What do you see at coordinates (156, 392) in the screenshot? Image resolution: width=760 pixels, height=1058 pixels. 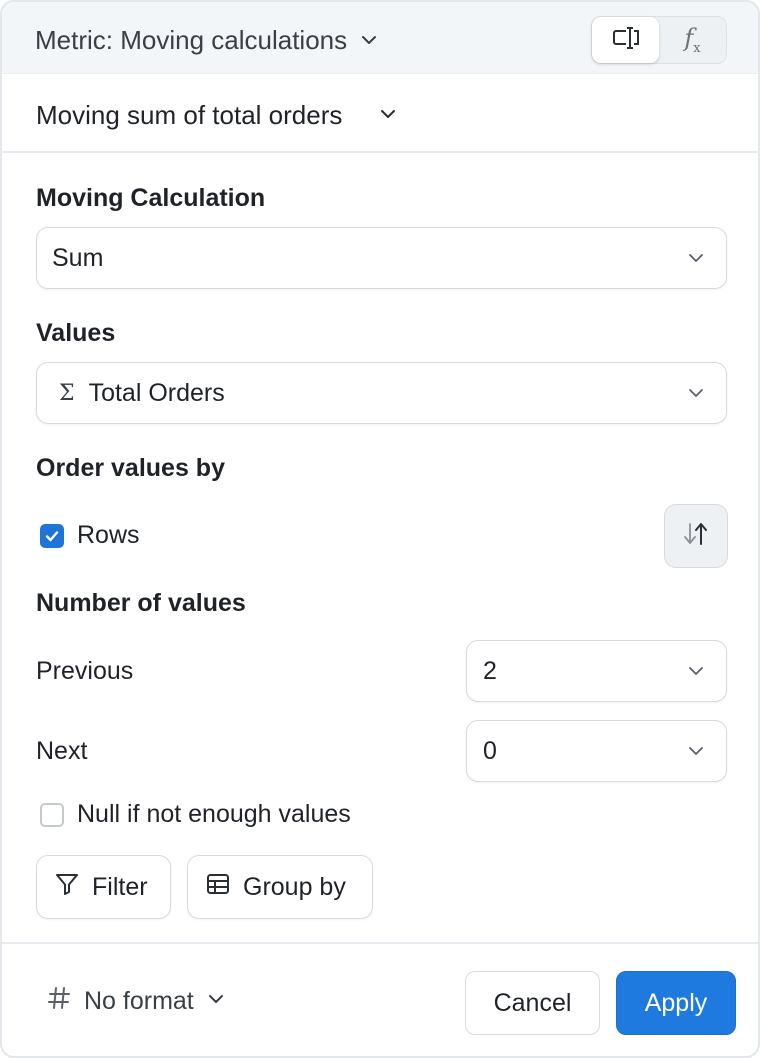 I see `values-value: Total Orders` at bounding box center [156, 392].